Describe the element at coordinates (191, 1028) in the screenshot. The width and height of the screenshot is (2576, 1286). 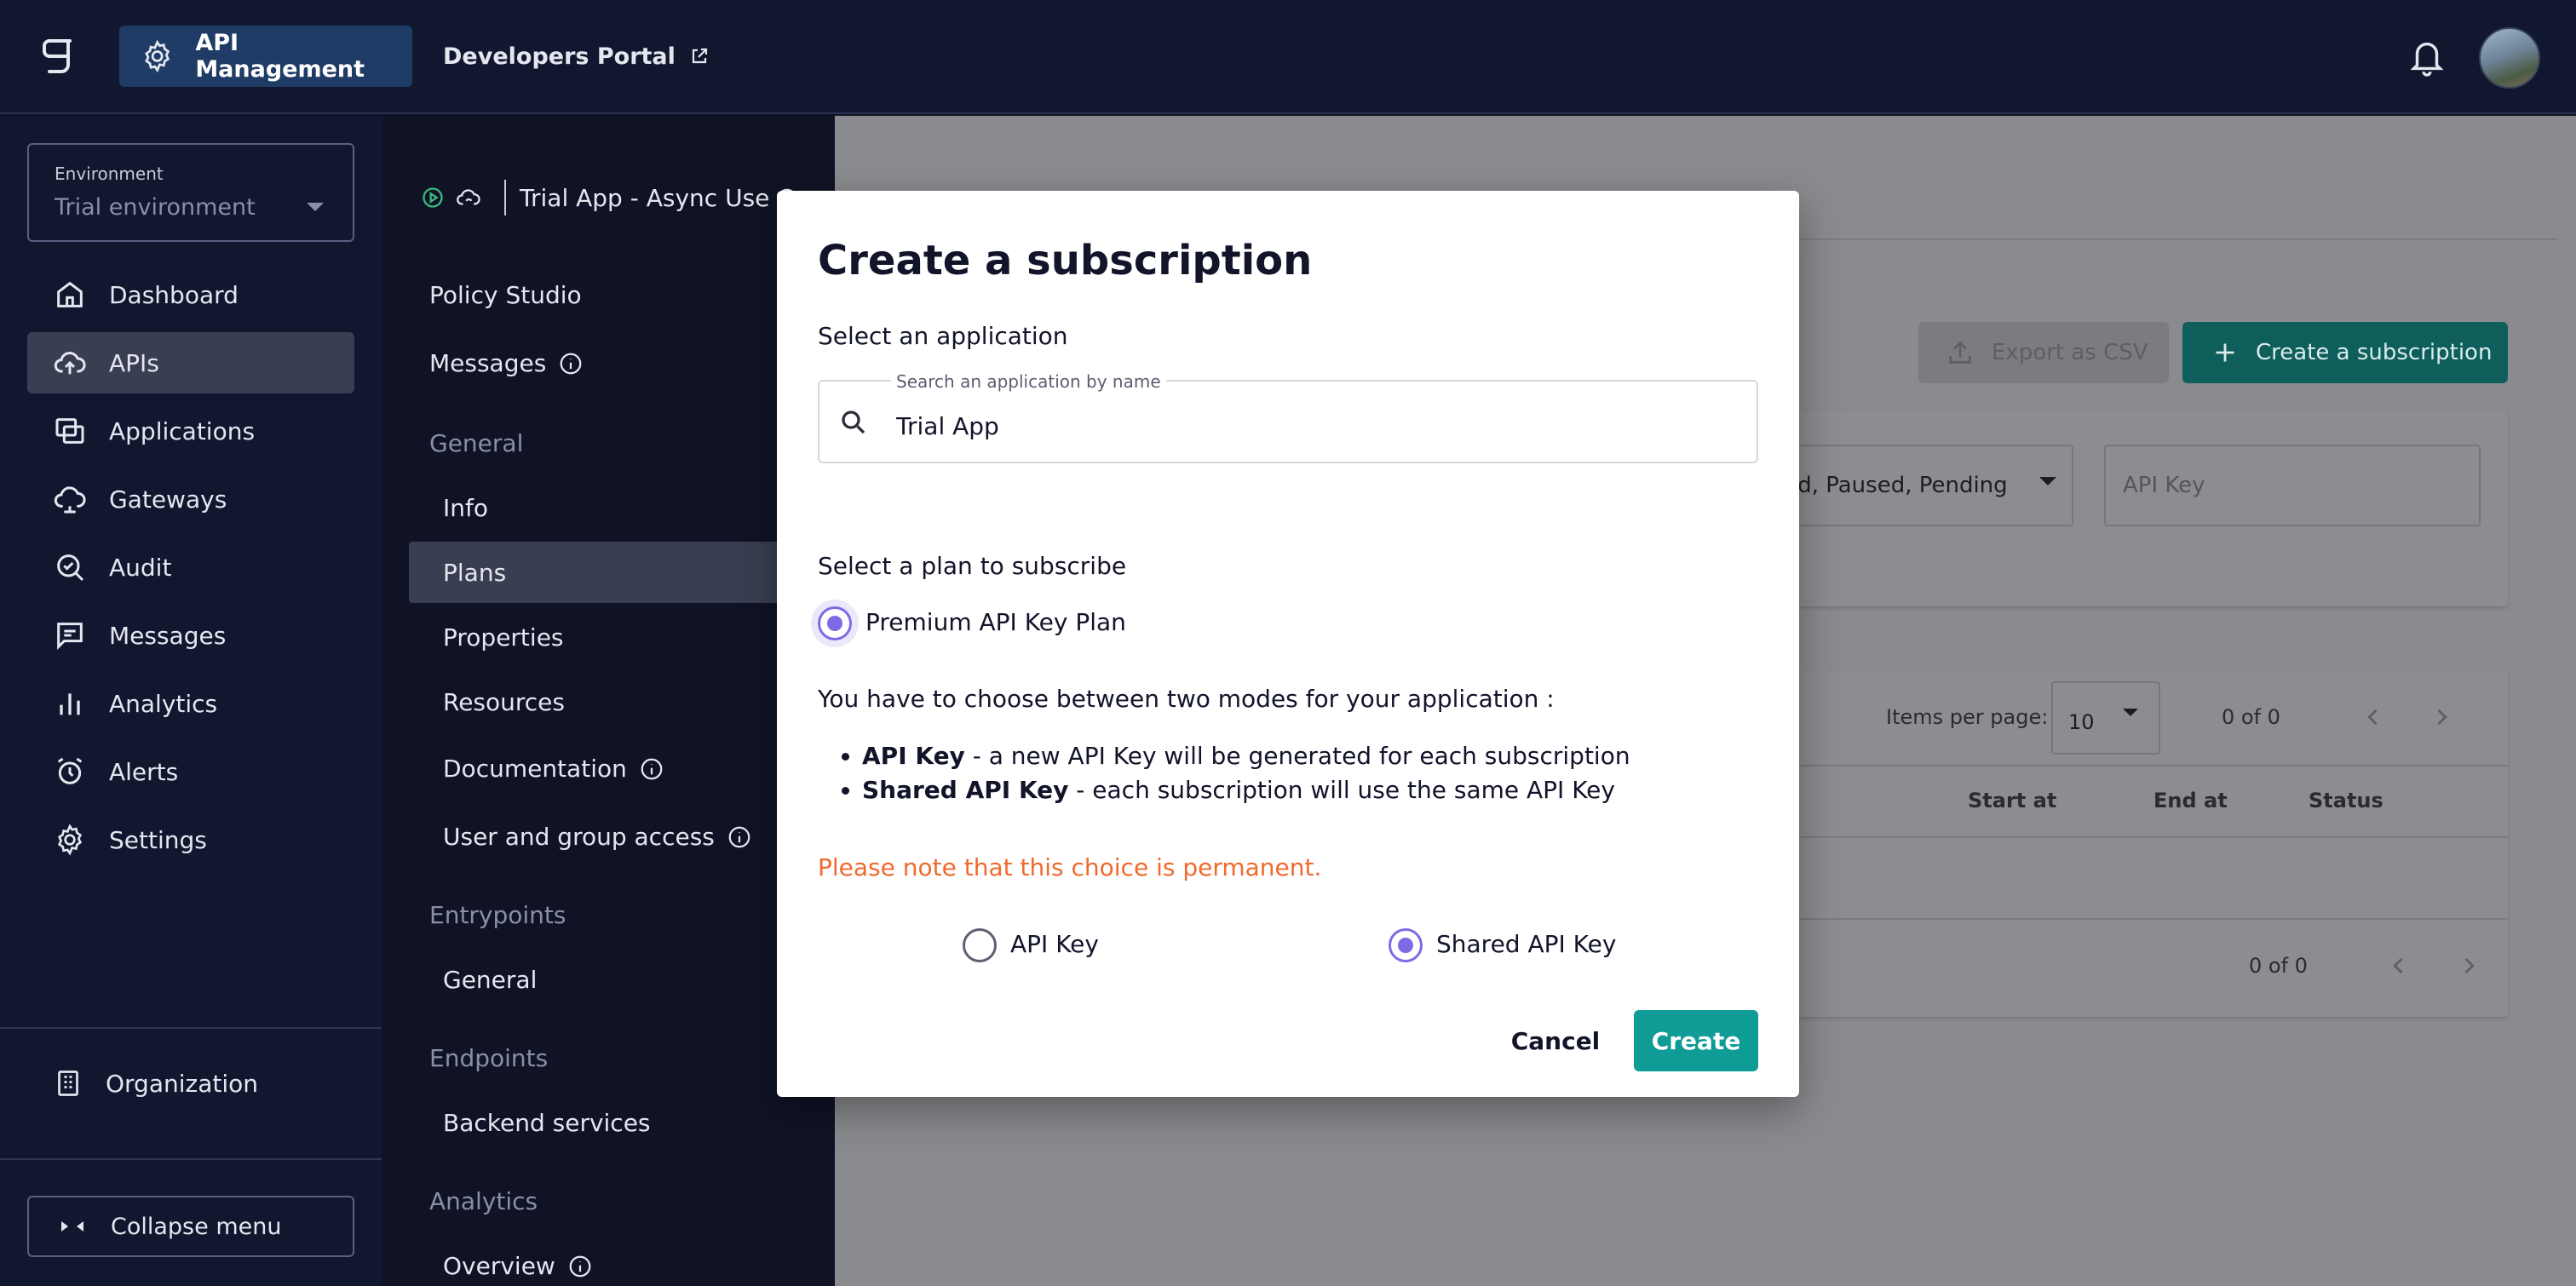
I see `sidebar-divider` at that location.